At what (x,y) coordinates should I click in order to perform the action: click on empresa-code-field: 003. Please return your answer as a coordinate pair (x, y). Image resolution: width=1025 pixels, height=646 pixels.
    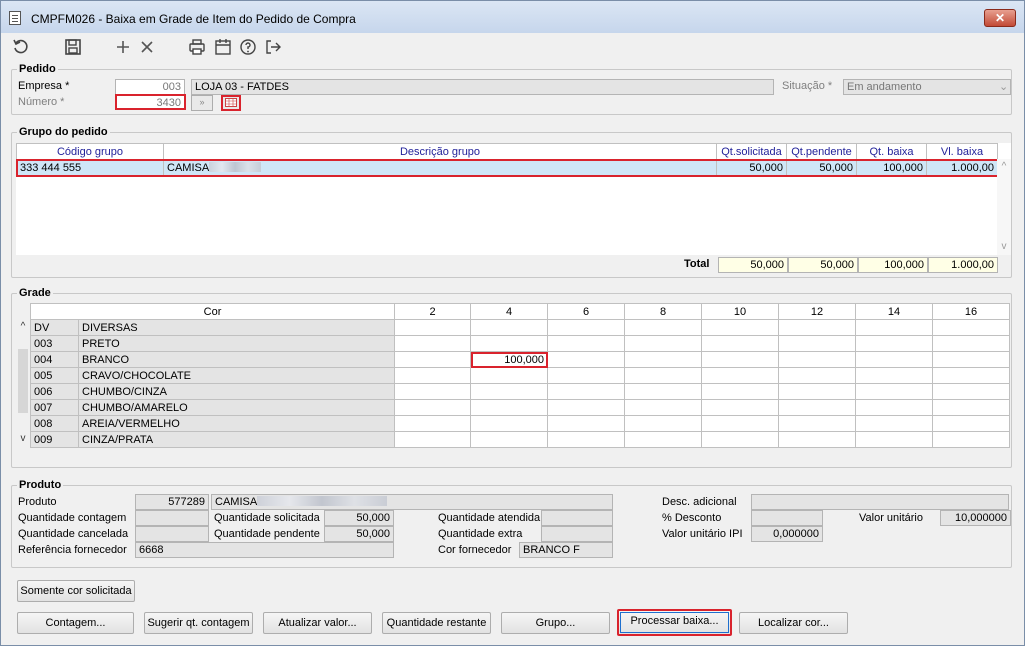
    Looking at the image, I should click on (150, 87).